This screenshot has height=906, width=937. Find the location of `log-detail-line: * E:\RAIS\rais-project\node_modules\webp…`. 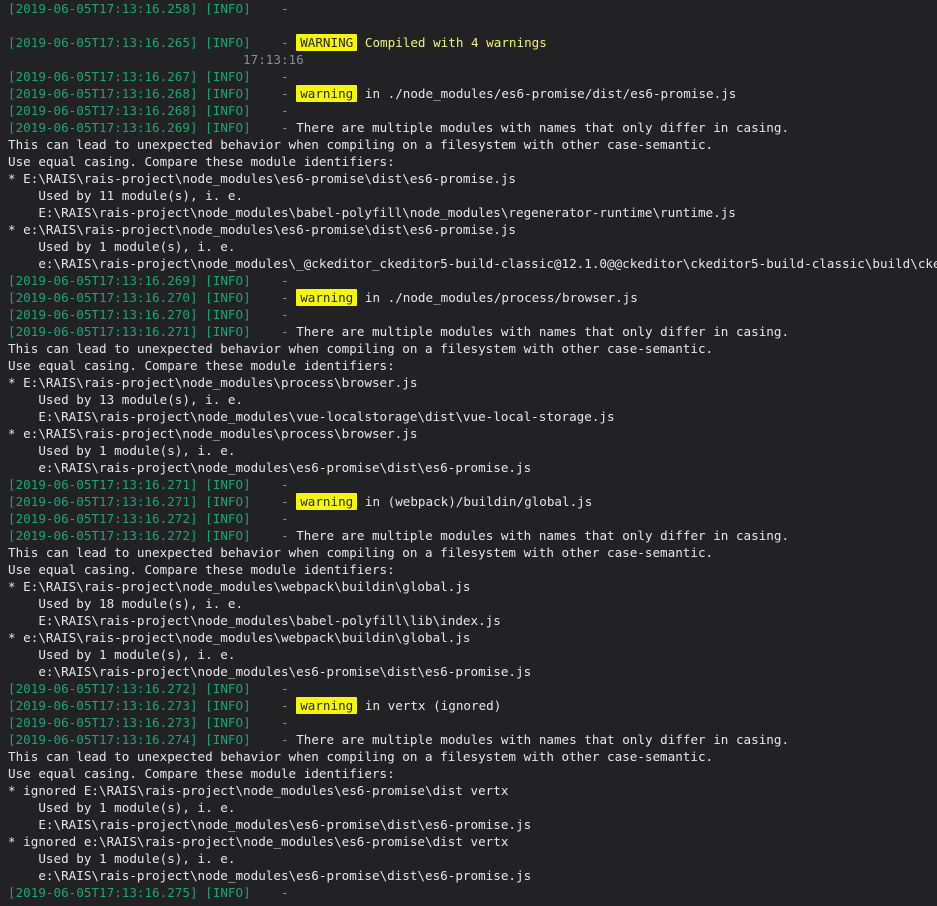

log-detail-line: * E:\RAIS\rais-project\node_modules\webp… is located at coordinates (468, 586).